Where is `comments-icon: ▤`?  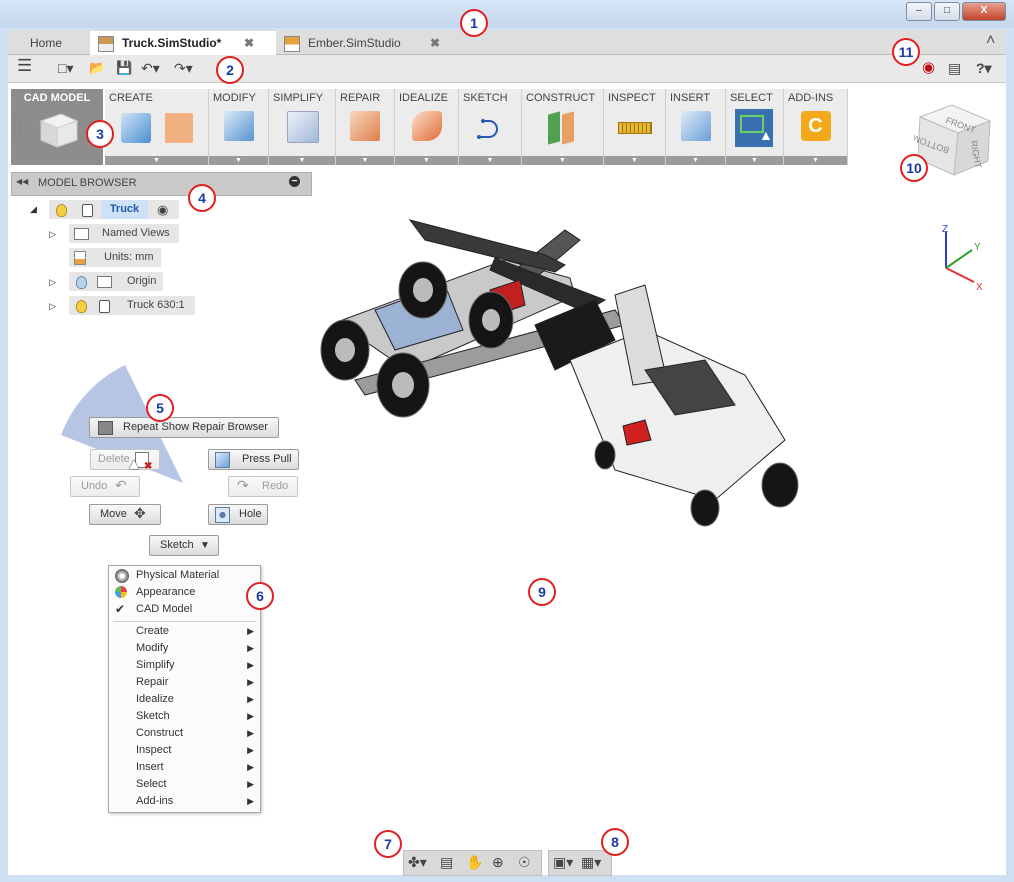
comments-icon: ▤ is located at coordinates (954, 68).